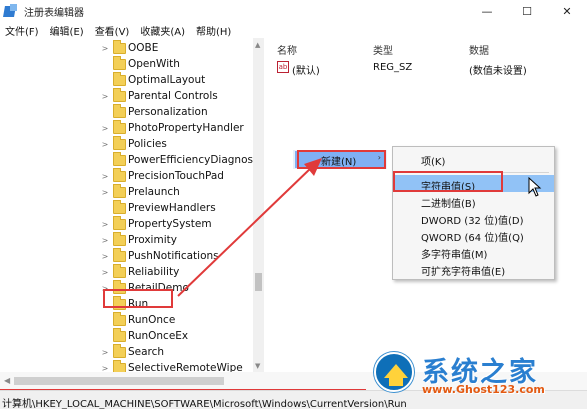 Image resolution: width=587 pixels, height=409 pixels. Describe the element at coordinates (293, 30) in the screenshot. I see `menu-bar: 文件(F) 编辑(E) 查看(V) 收藏夹(A) 帮助(H)` at that location.